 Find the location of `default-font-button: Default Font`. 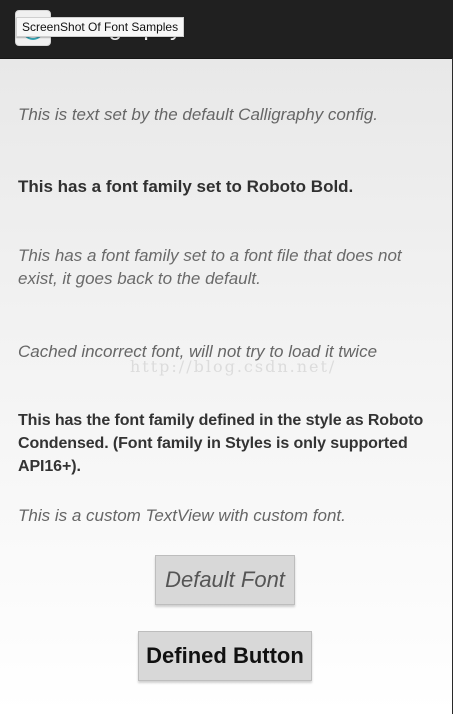

default-font-button: Default Font is located at coordinates (225, 580).